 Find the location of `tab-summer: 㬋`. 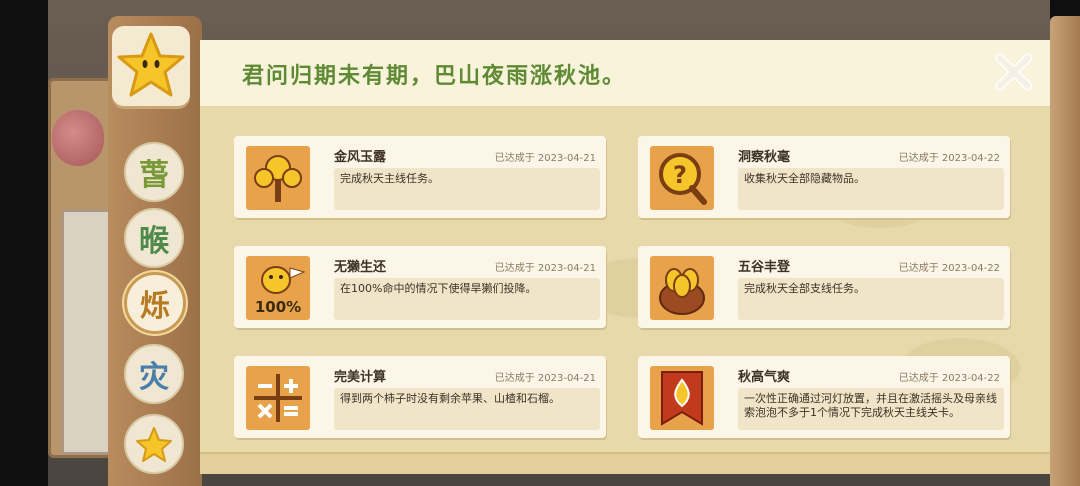

tab-summer: 㬋 is located at coordinates (154, 238).